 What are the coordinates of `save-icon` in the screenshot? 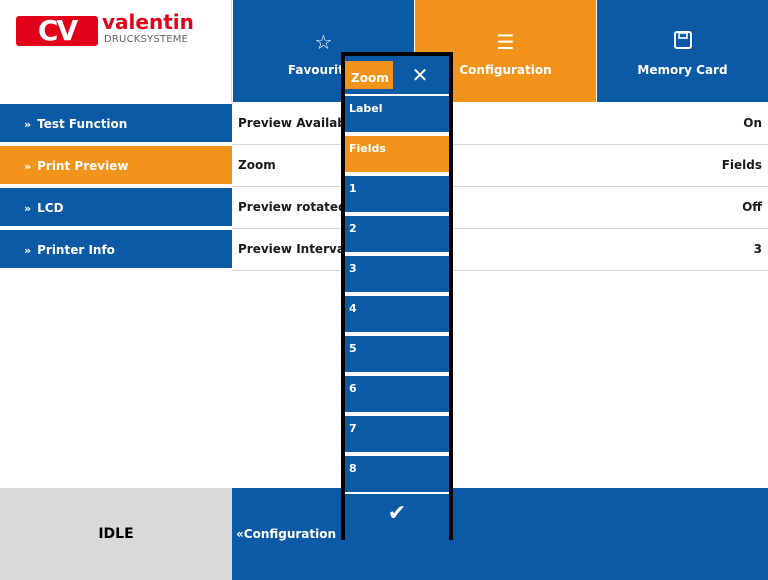 It's located at (682, 42).